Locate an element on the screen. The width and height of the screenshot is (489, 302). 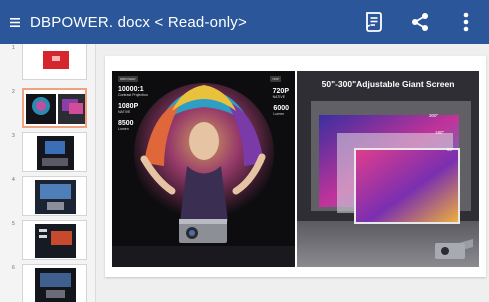
reading-view-button is located at coordinates (374, 22).